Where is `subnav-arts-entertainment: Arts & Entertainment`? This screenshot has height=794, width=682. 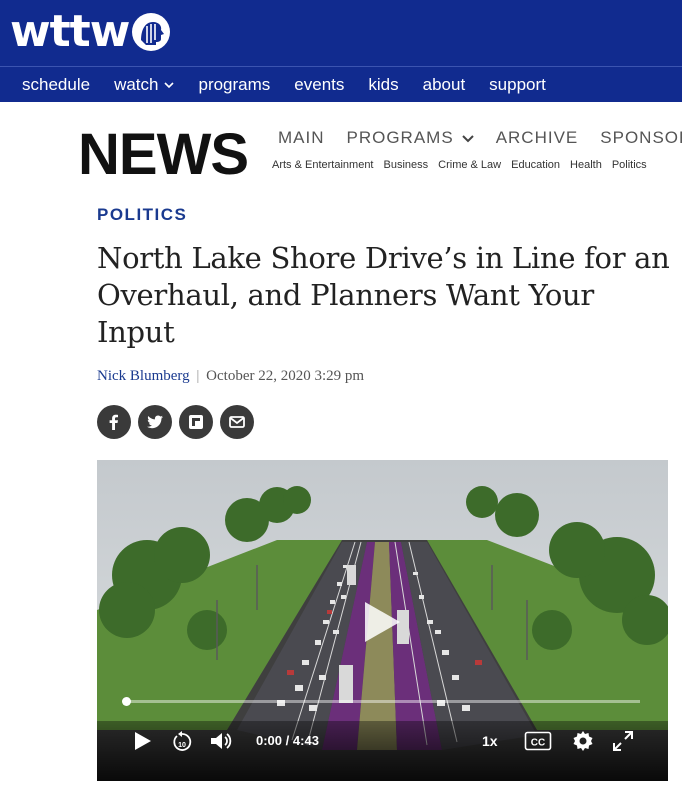 subnav-arts-entertainment: Arts & Entertainment is located at coordinates (323, 165).